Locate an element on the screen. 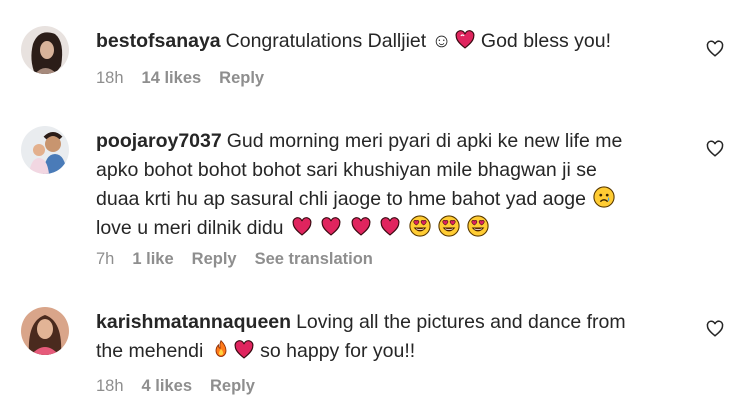 This screenshot has height=400, width=739. comment-line: the mehendi so happy for you!! is located at coordinates (361, 351).